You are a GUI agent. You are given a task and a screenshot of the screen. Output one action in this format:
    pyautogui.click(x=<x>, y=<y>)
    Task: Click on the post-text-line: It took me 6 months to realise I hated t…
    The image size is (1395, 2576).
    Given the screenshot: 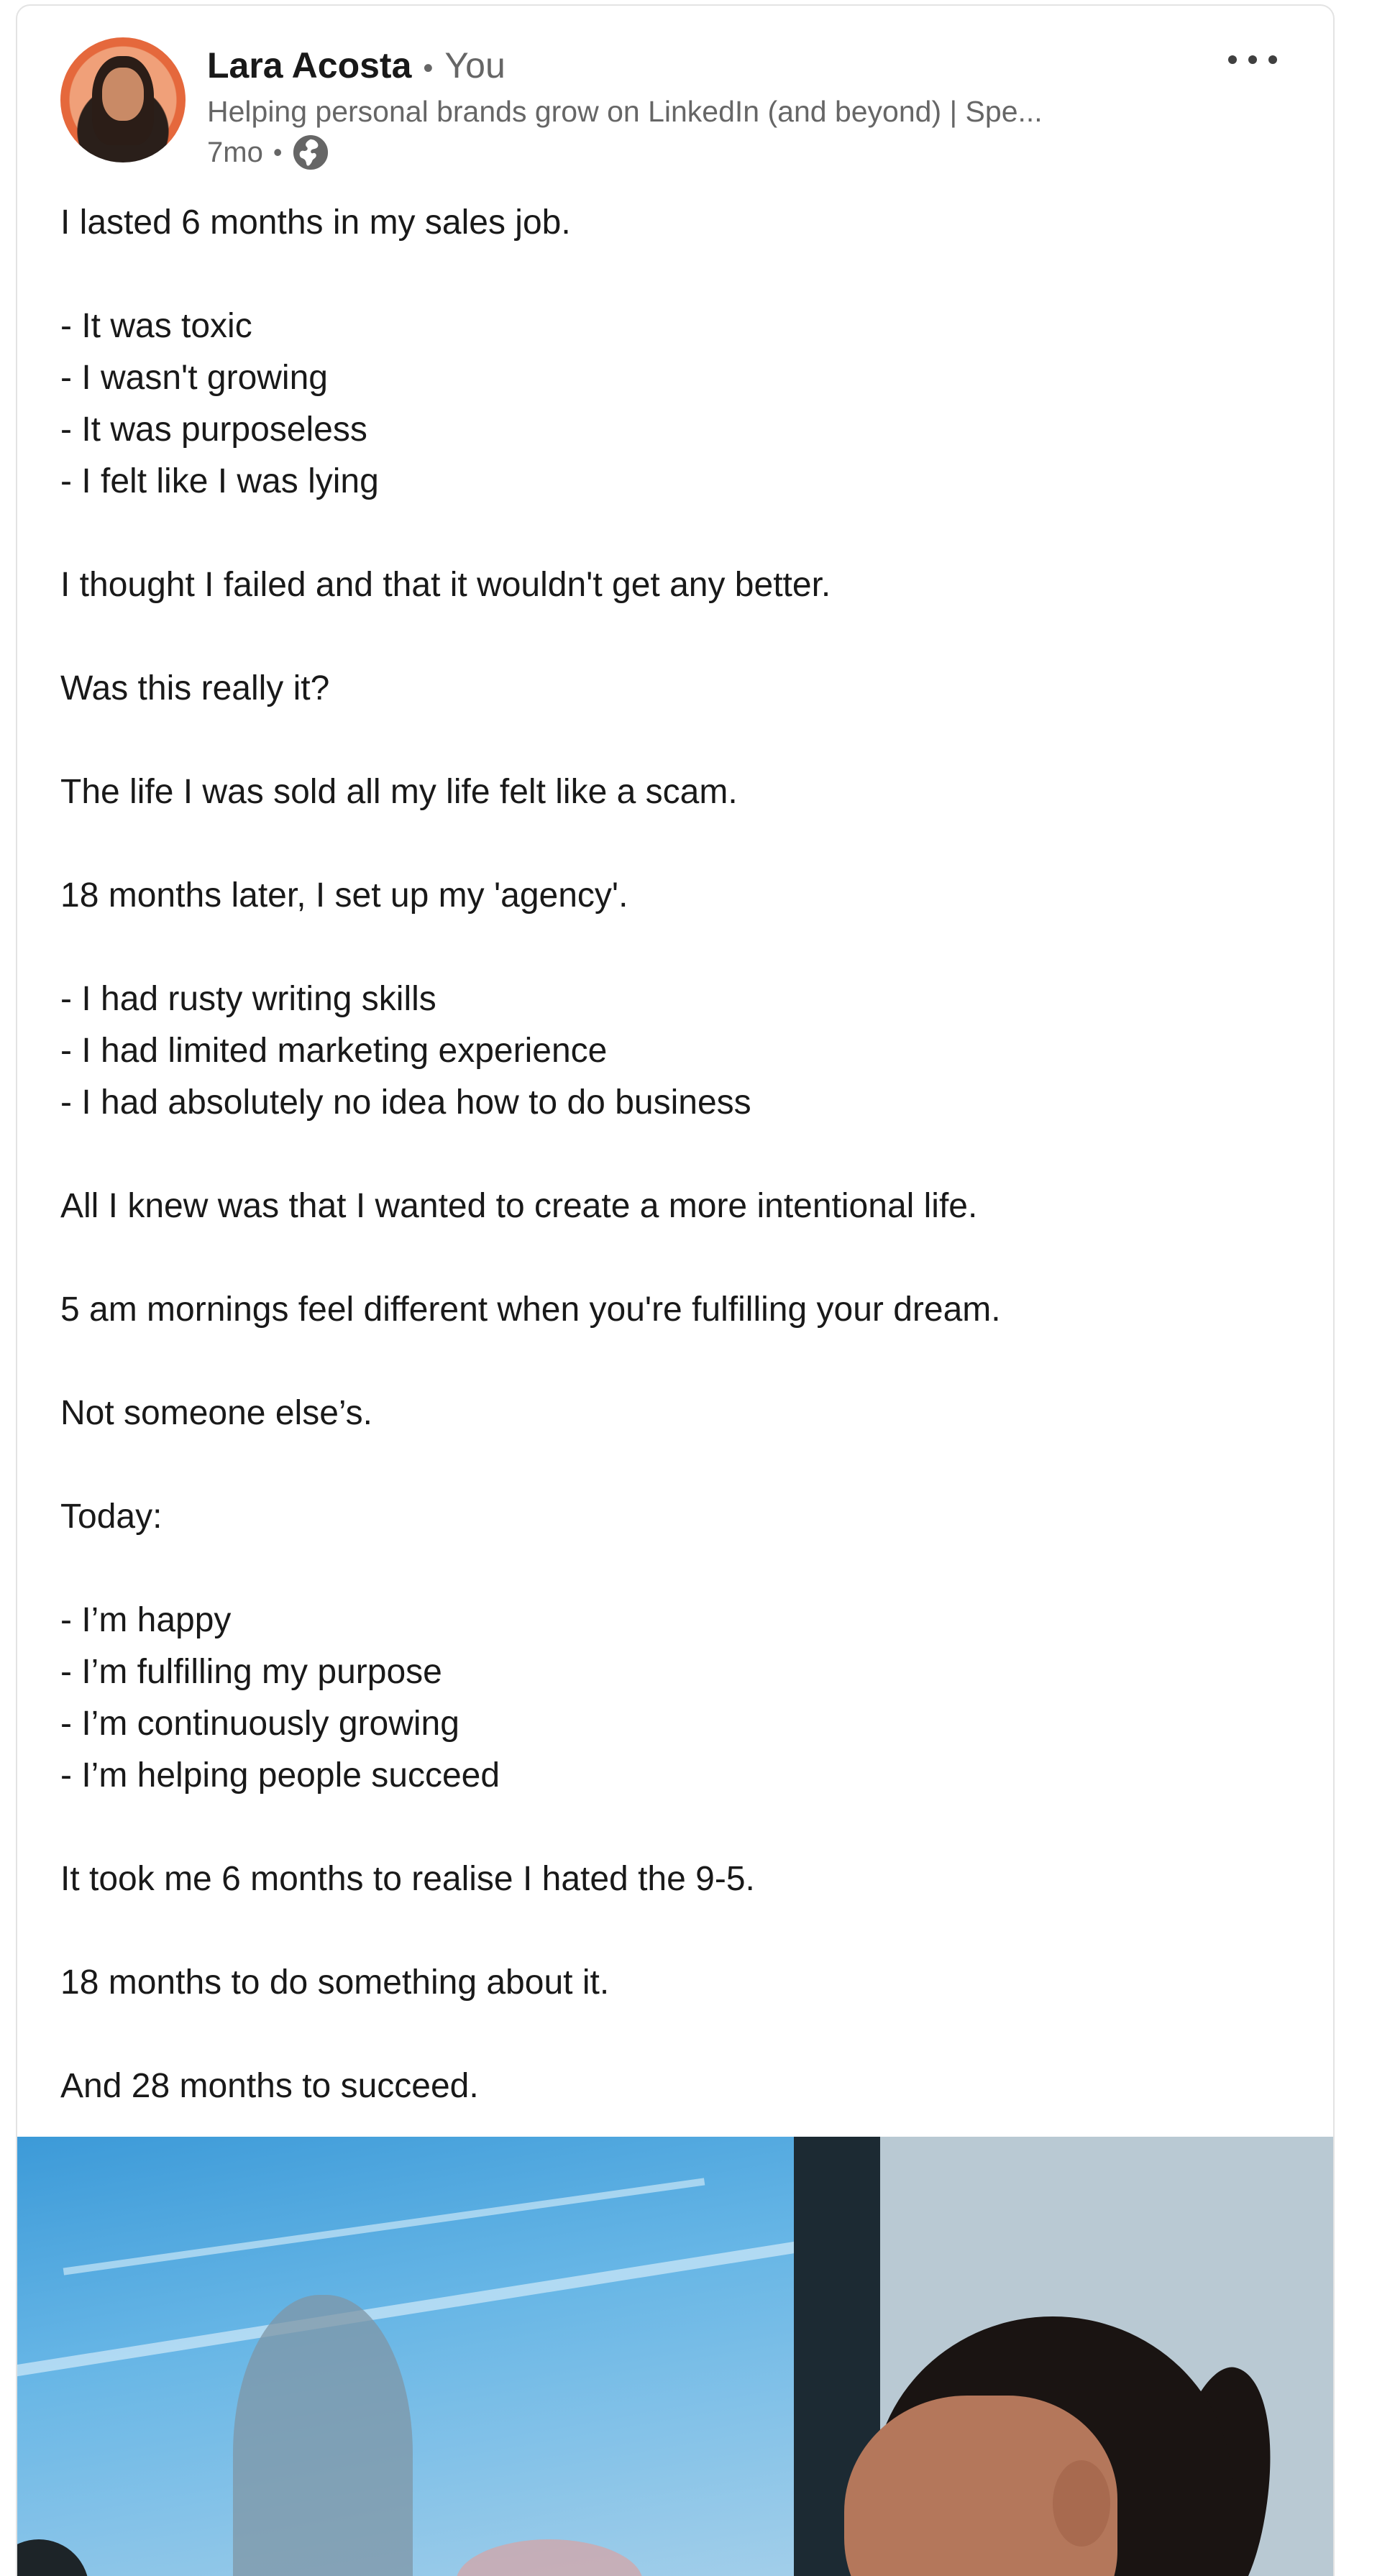 What is the action you would take?
    pyautogui.click(x=407, y=1879)
    